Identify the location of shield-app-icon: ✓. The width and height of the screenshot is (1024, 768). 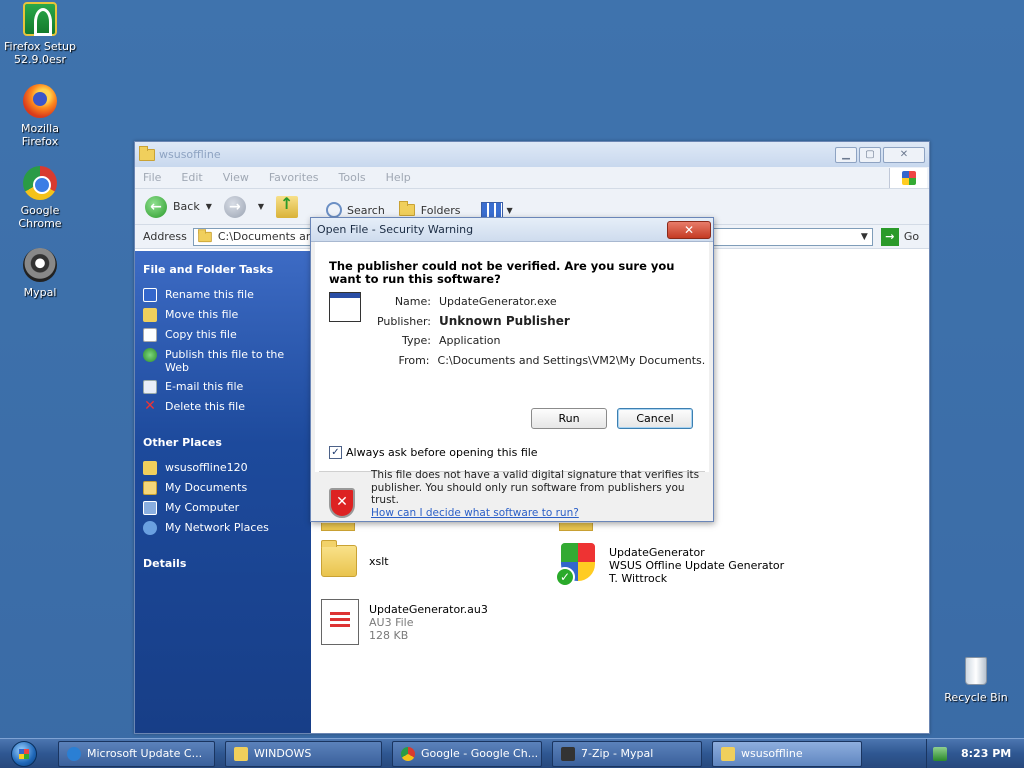
(577, 565).